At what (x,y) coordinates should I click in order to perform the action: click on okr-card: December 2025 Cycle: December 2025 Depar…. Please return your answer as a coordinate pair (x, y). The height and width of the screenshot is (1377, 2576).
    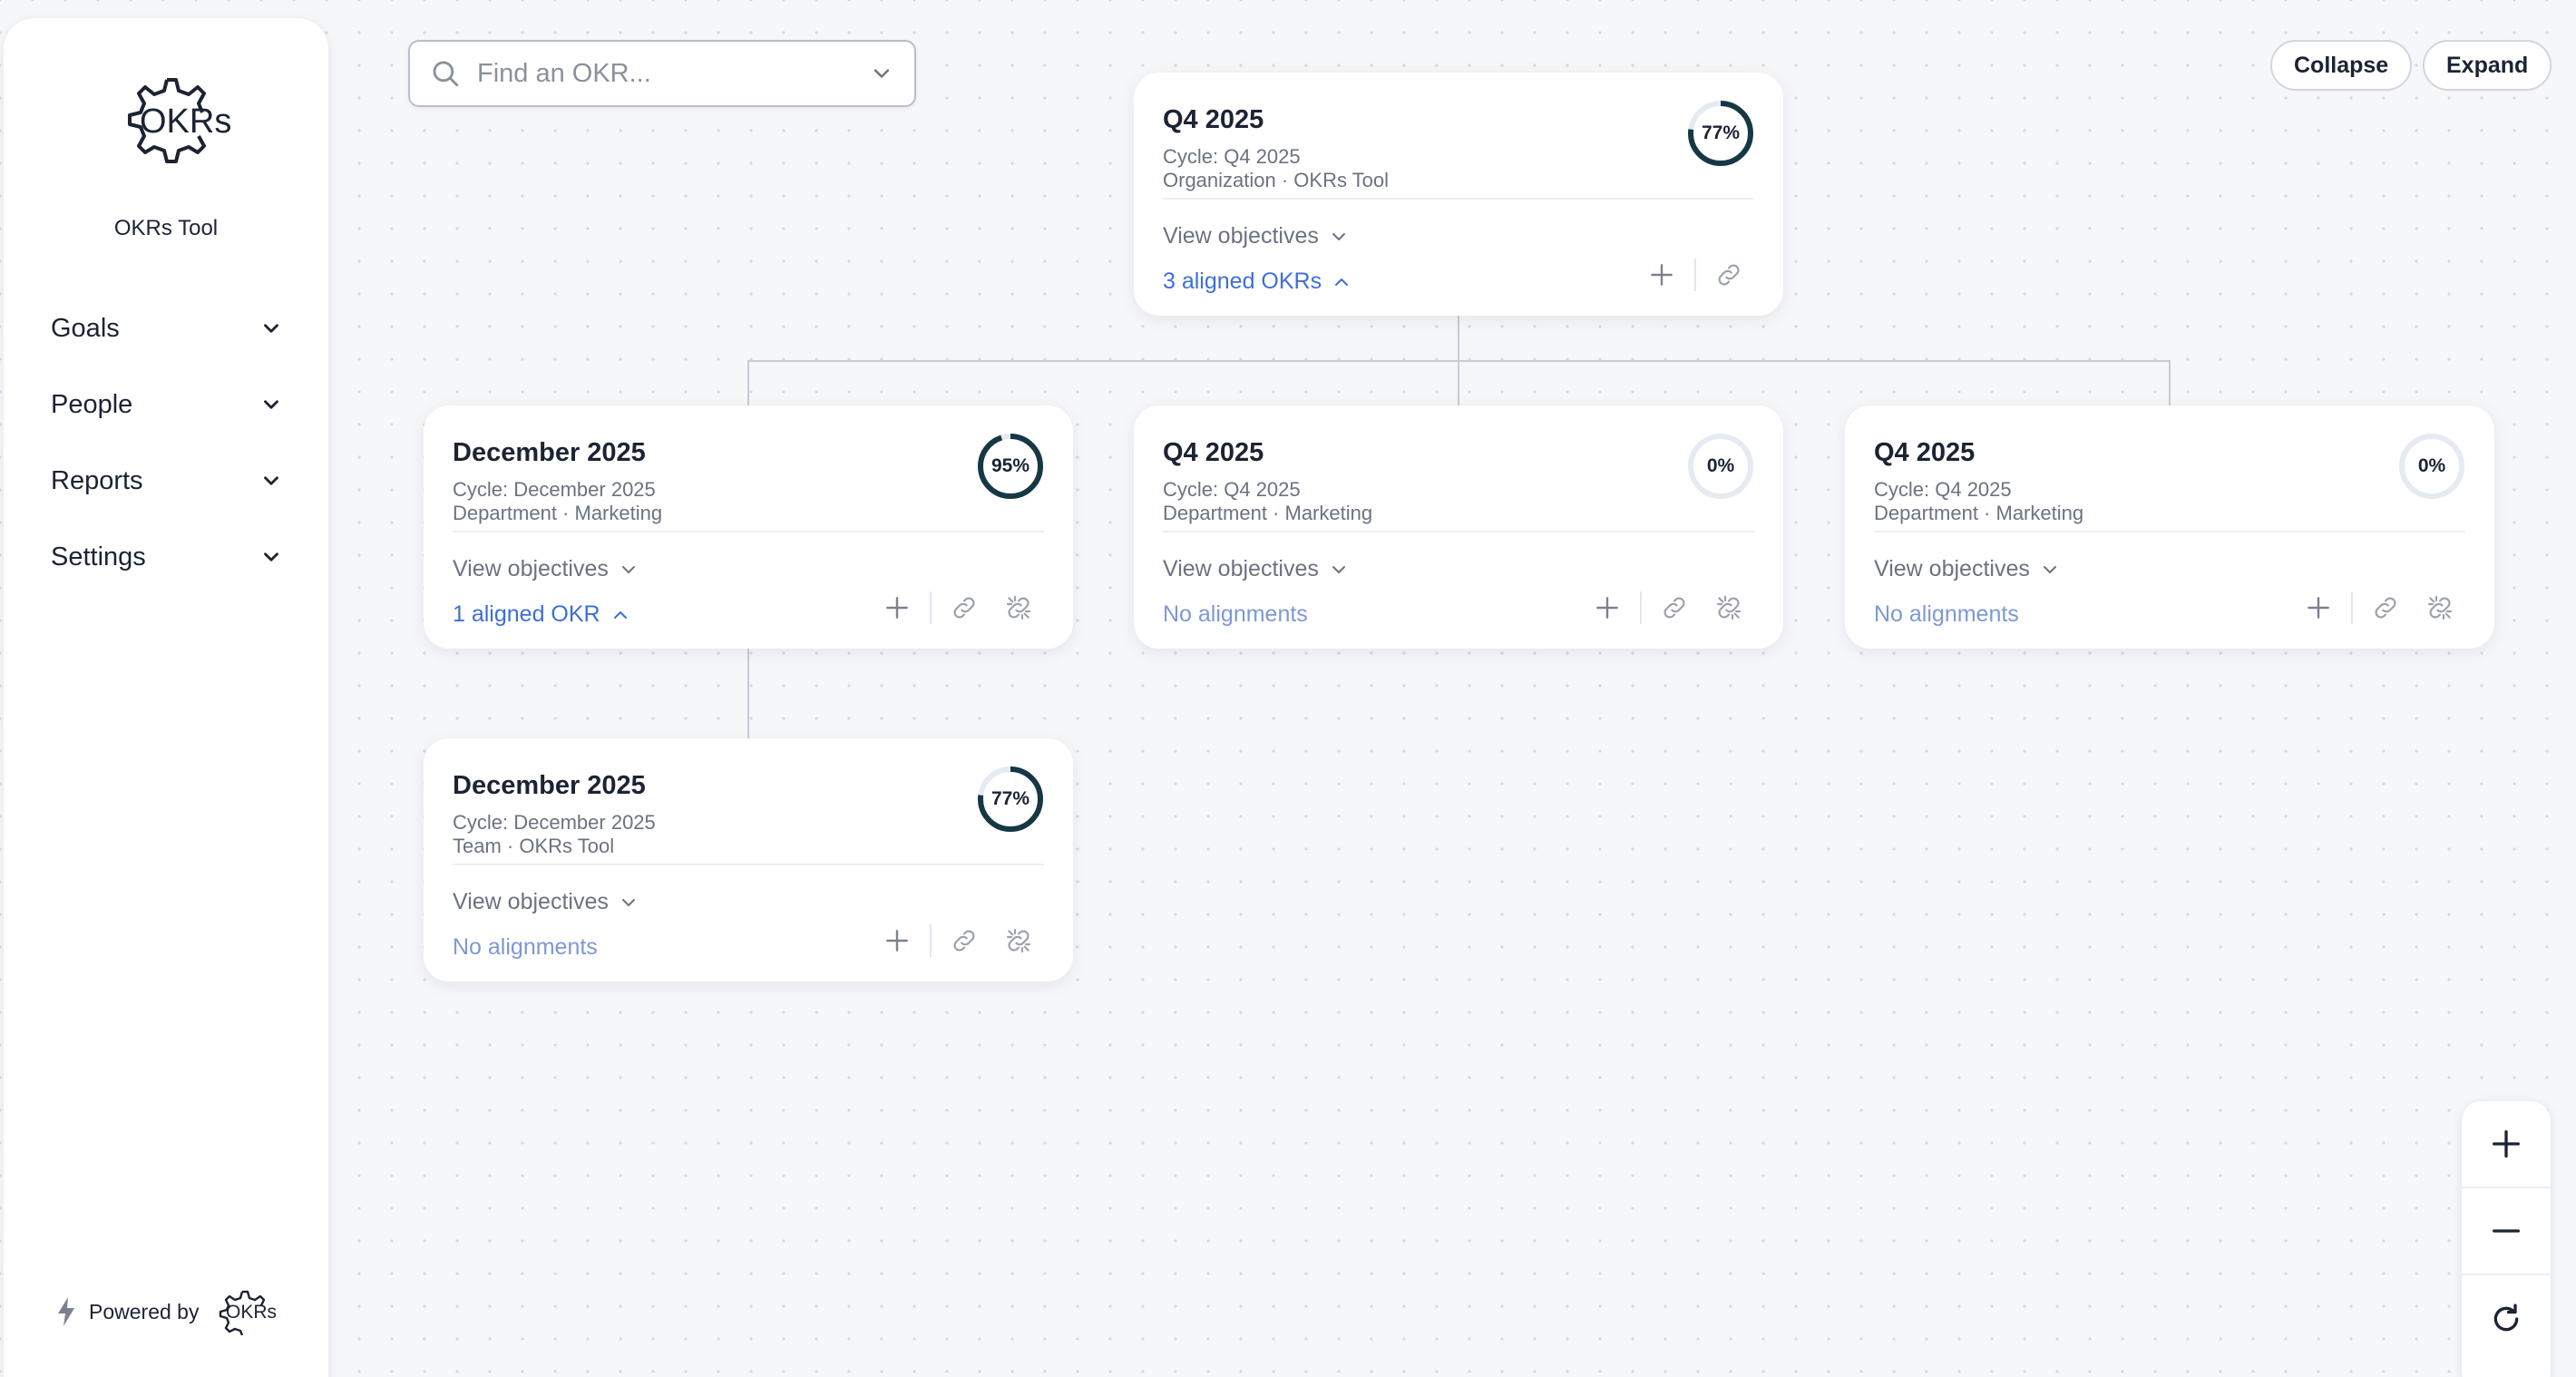
    Looking at the image, I should click on (748, 527).